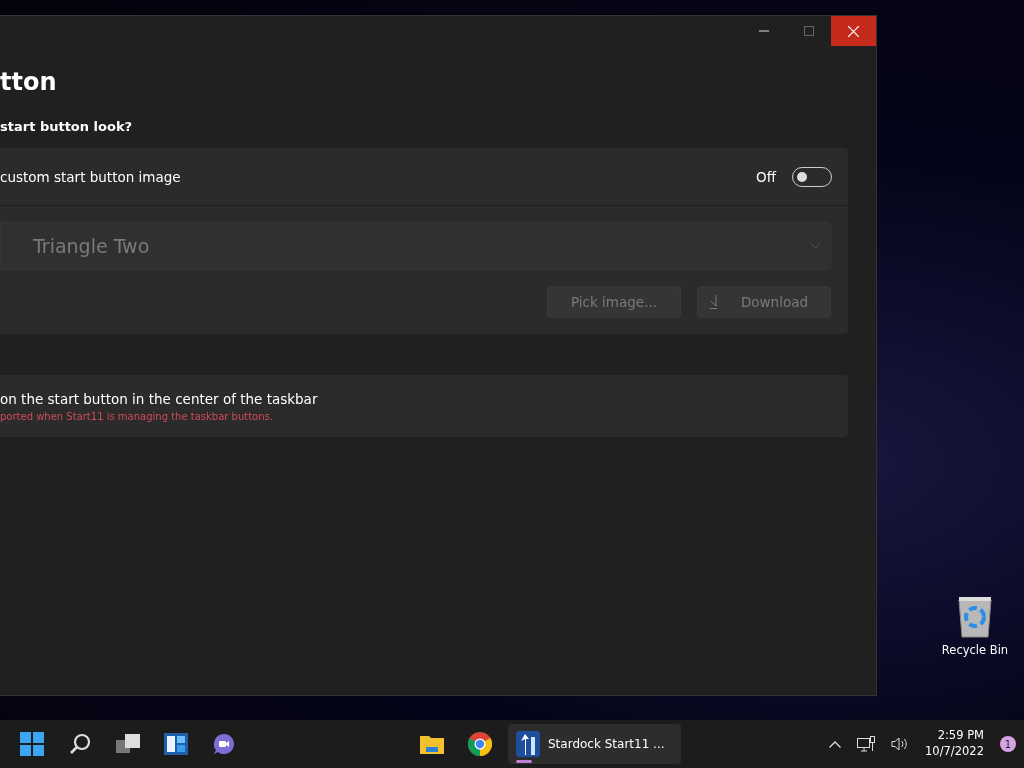 The image size is (1024, 768). Describe the element at coordinates (524, 761) in the screenshot. I see `running-indicator` at that location.